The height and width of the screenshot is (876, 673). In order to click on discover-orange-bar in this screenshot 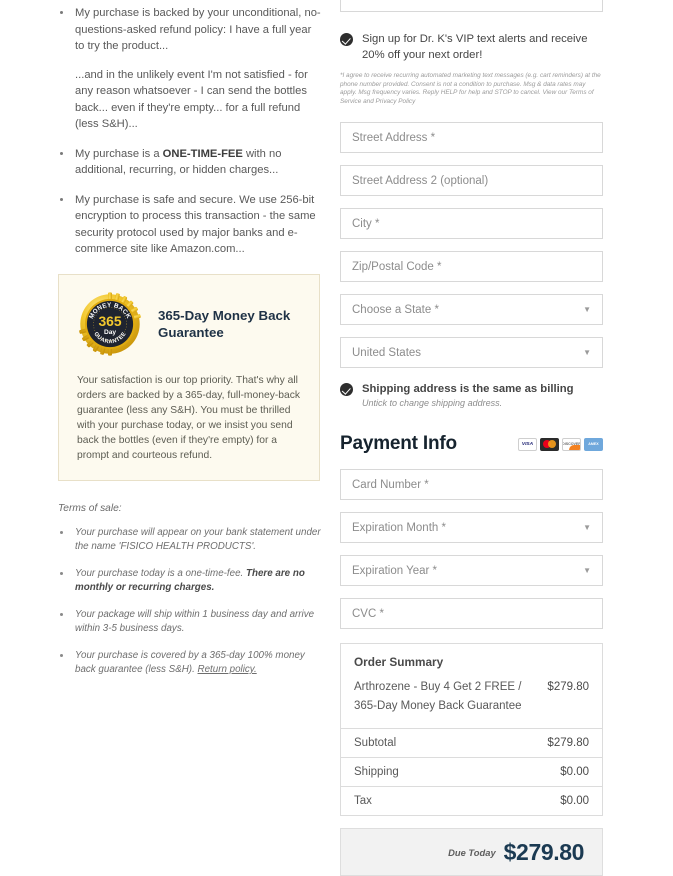, I will do `click(574, 447)`.